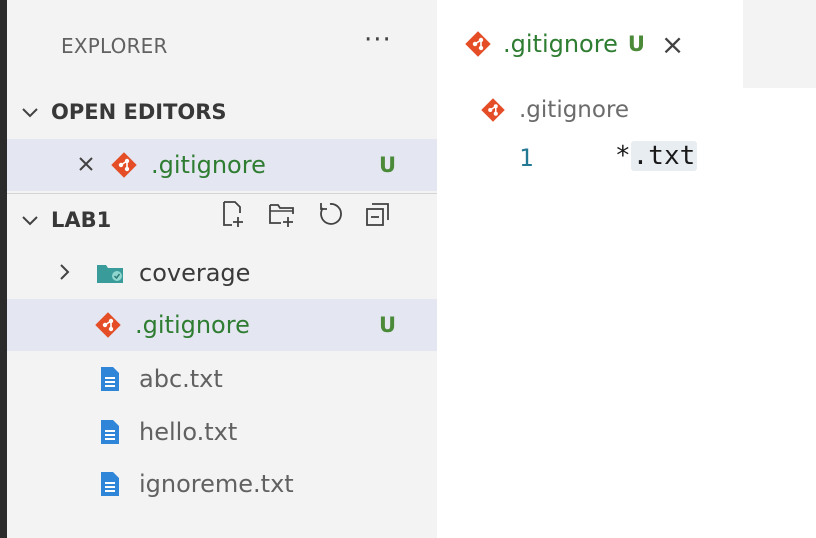  What do you see at coordinates (110, 273) in the screenshot?
I see `folder-icon` at bounding box center [110, 273].